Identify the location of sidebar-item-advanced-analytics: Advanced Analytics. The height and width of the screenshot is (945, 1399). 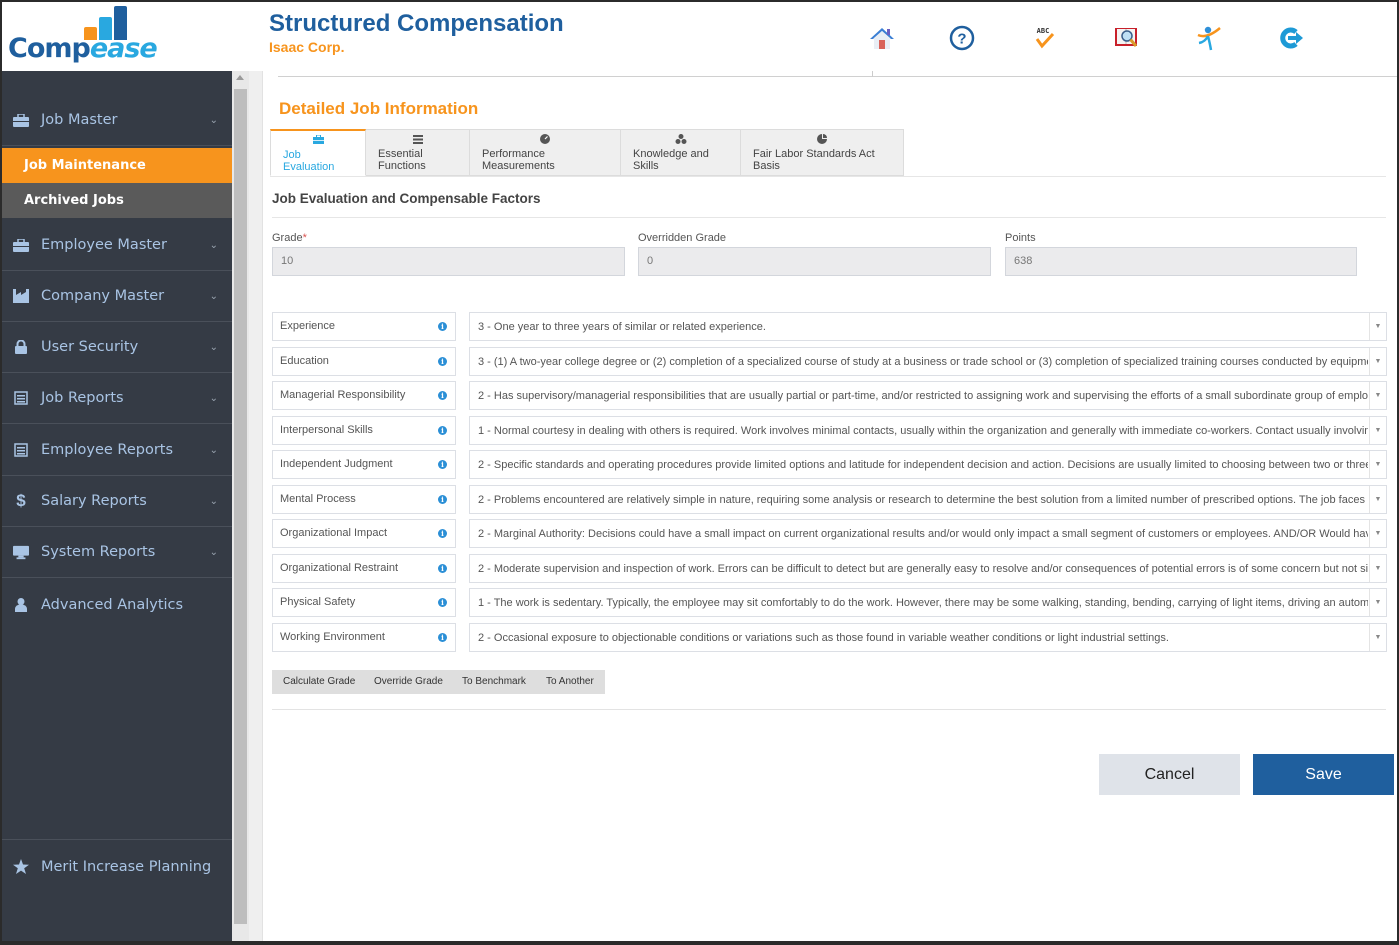
(117, 604).